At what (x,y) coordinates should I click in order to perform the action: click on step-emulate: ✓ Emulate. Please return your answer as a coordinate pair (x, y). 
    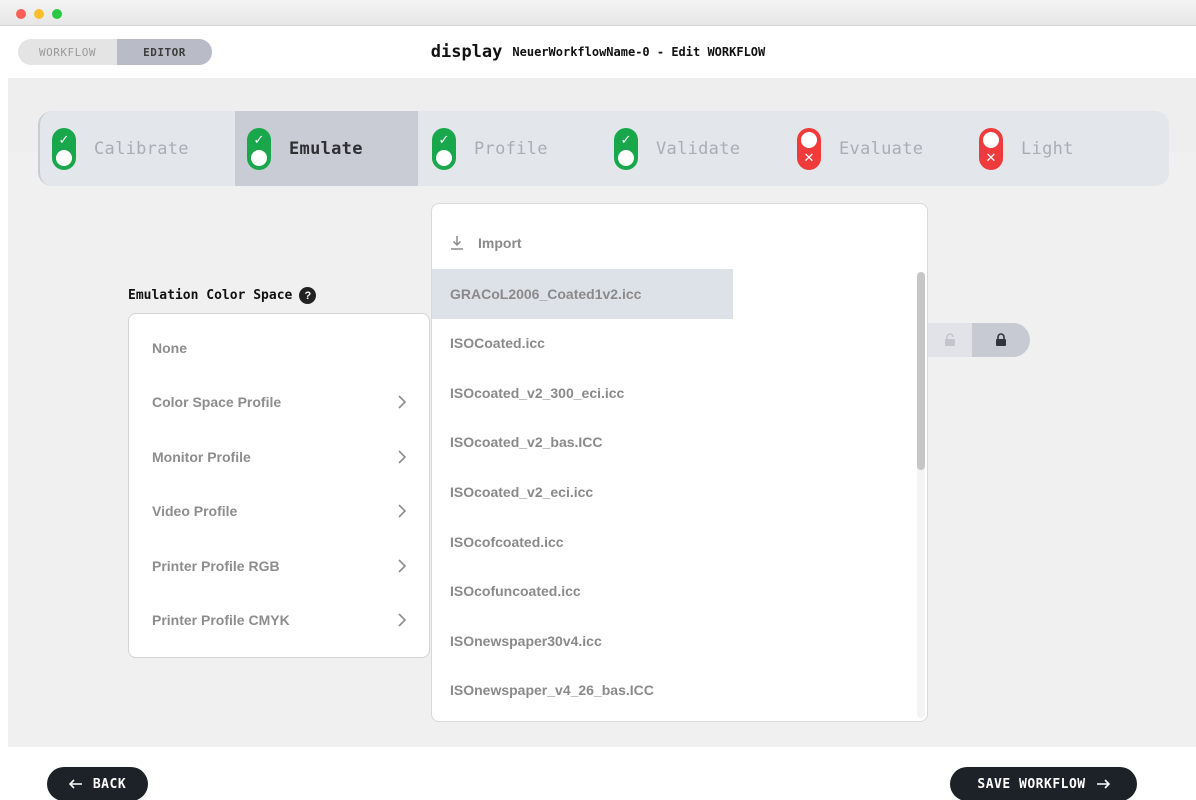
    Looking at the image, I should click on (326, 148).